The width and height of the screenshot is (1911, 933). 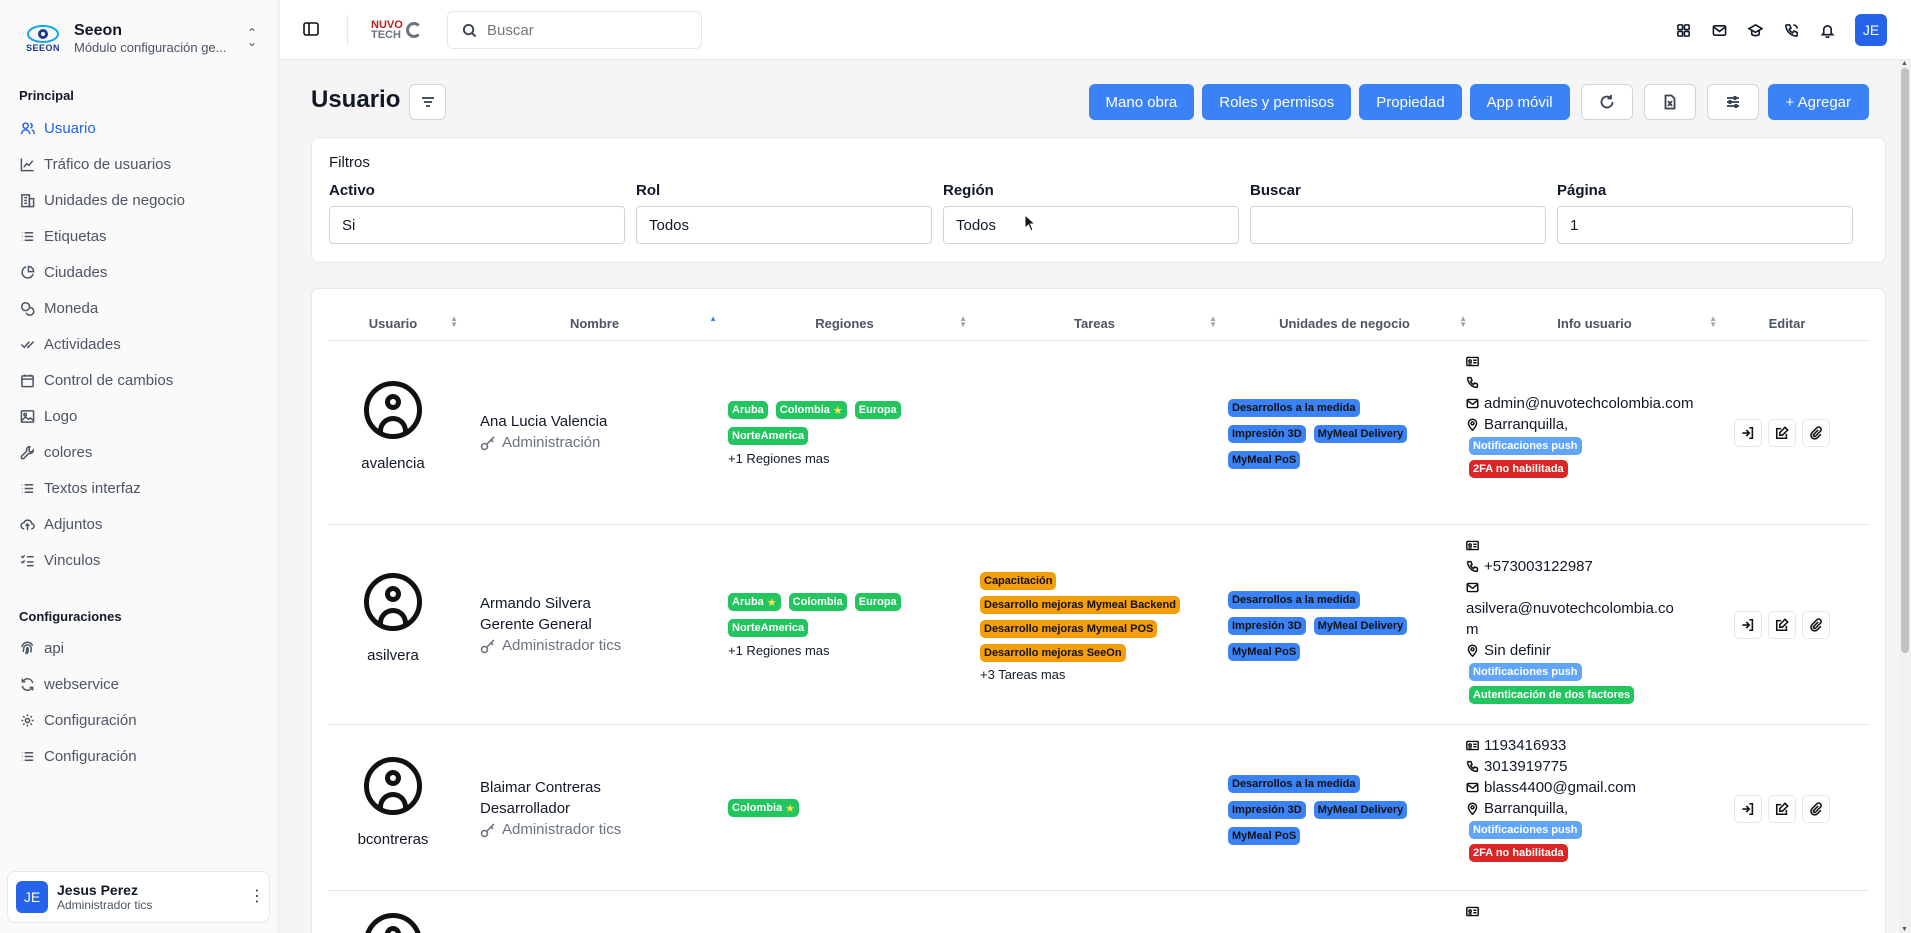 What do you see at coordinates (1586, 745) in the screenshot?
I see `id-document: 1193416933` at bounding box center [1586, 745].